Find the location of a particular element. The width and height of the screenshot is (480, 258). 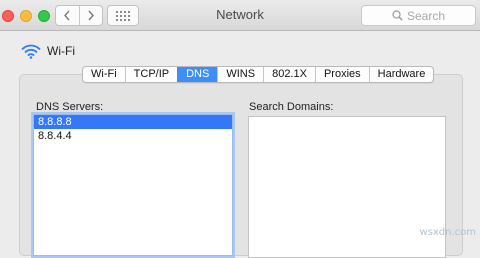

dns-servers-label: DNS Servers: is located at coordinates (70, 107).